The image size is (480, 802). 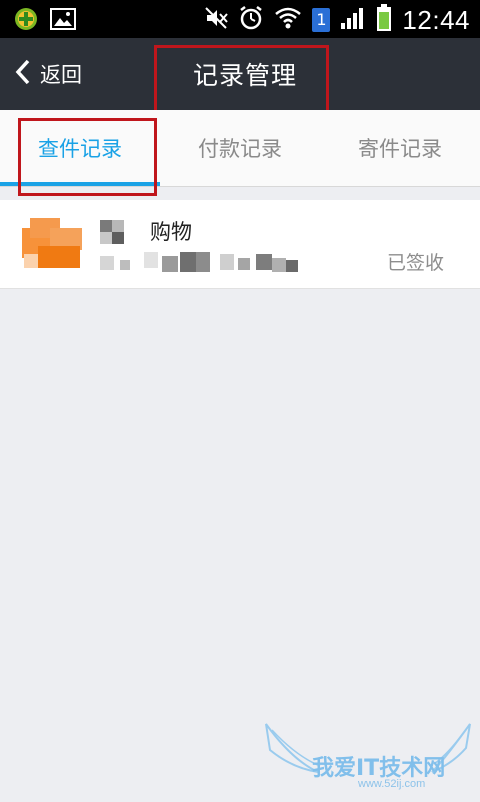 I want to click on status-badge: 已签收, so click(x=415, y=263).